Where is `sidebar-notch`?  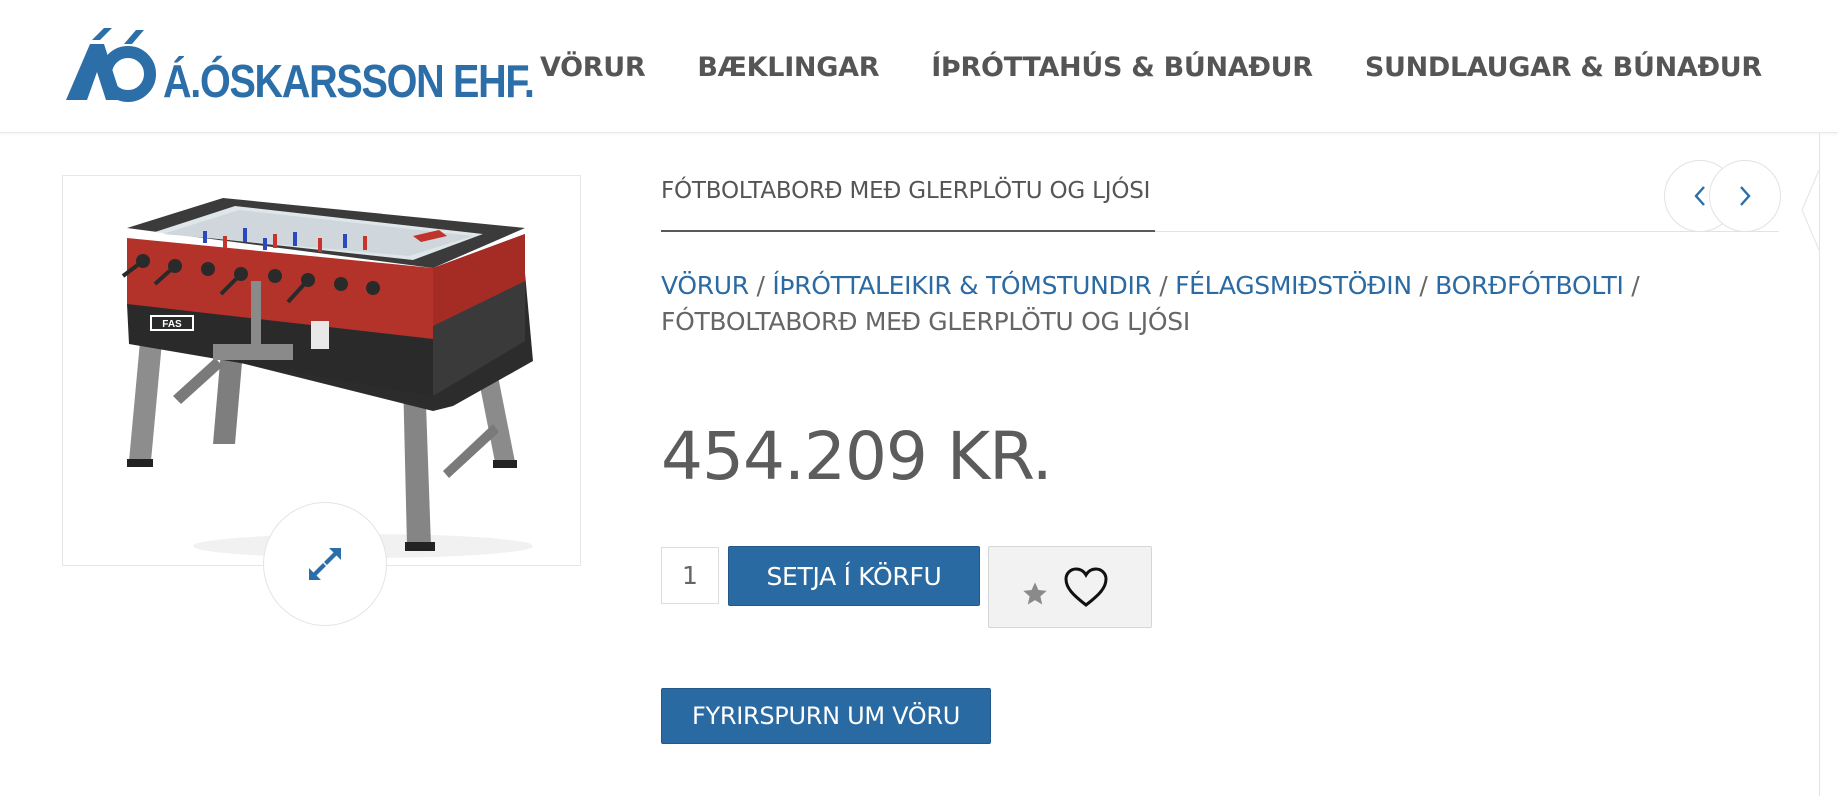 sidebar-notch is located at coordinates (1810, 210).